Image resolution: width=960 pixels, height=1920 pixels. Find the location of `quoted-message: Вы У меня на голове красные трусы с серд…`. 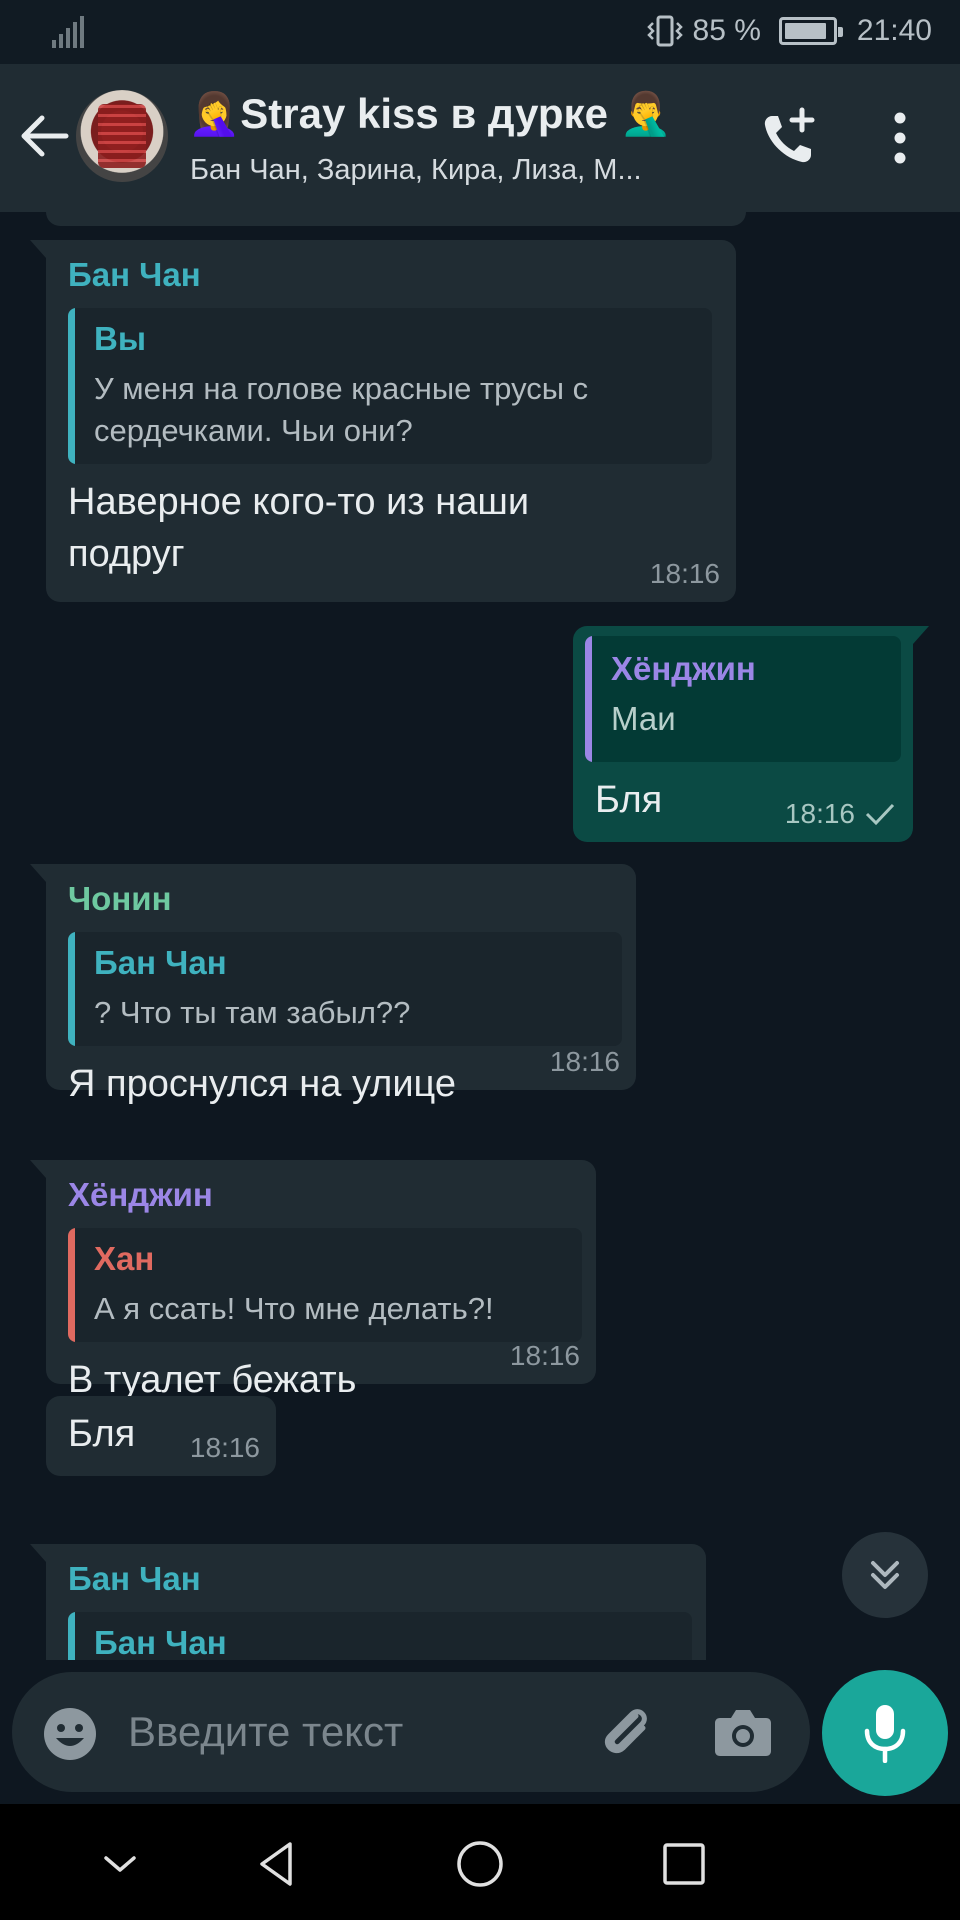

quoted-message: Вы У меня на голове красные трусы с серд… is located at coordinates (390, 386).